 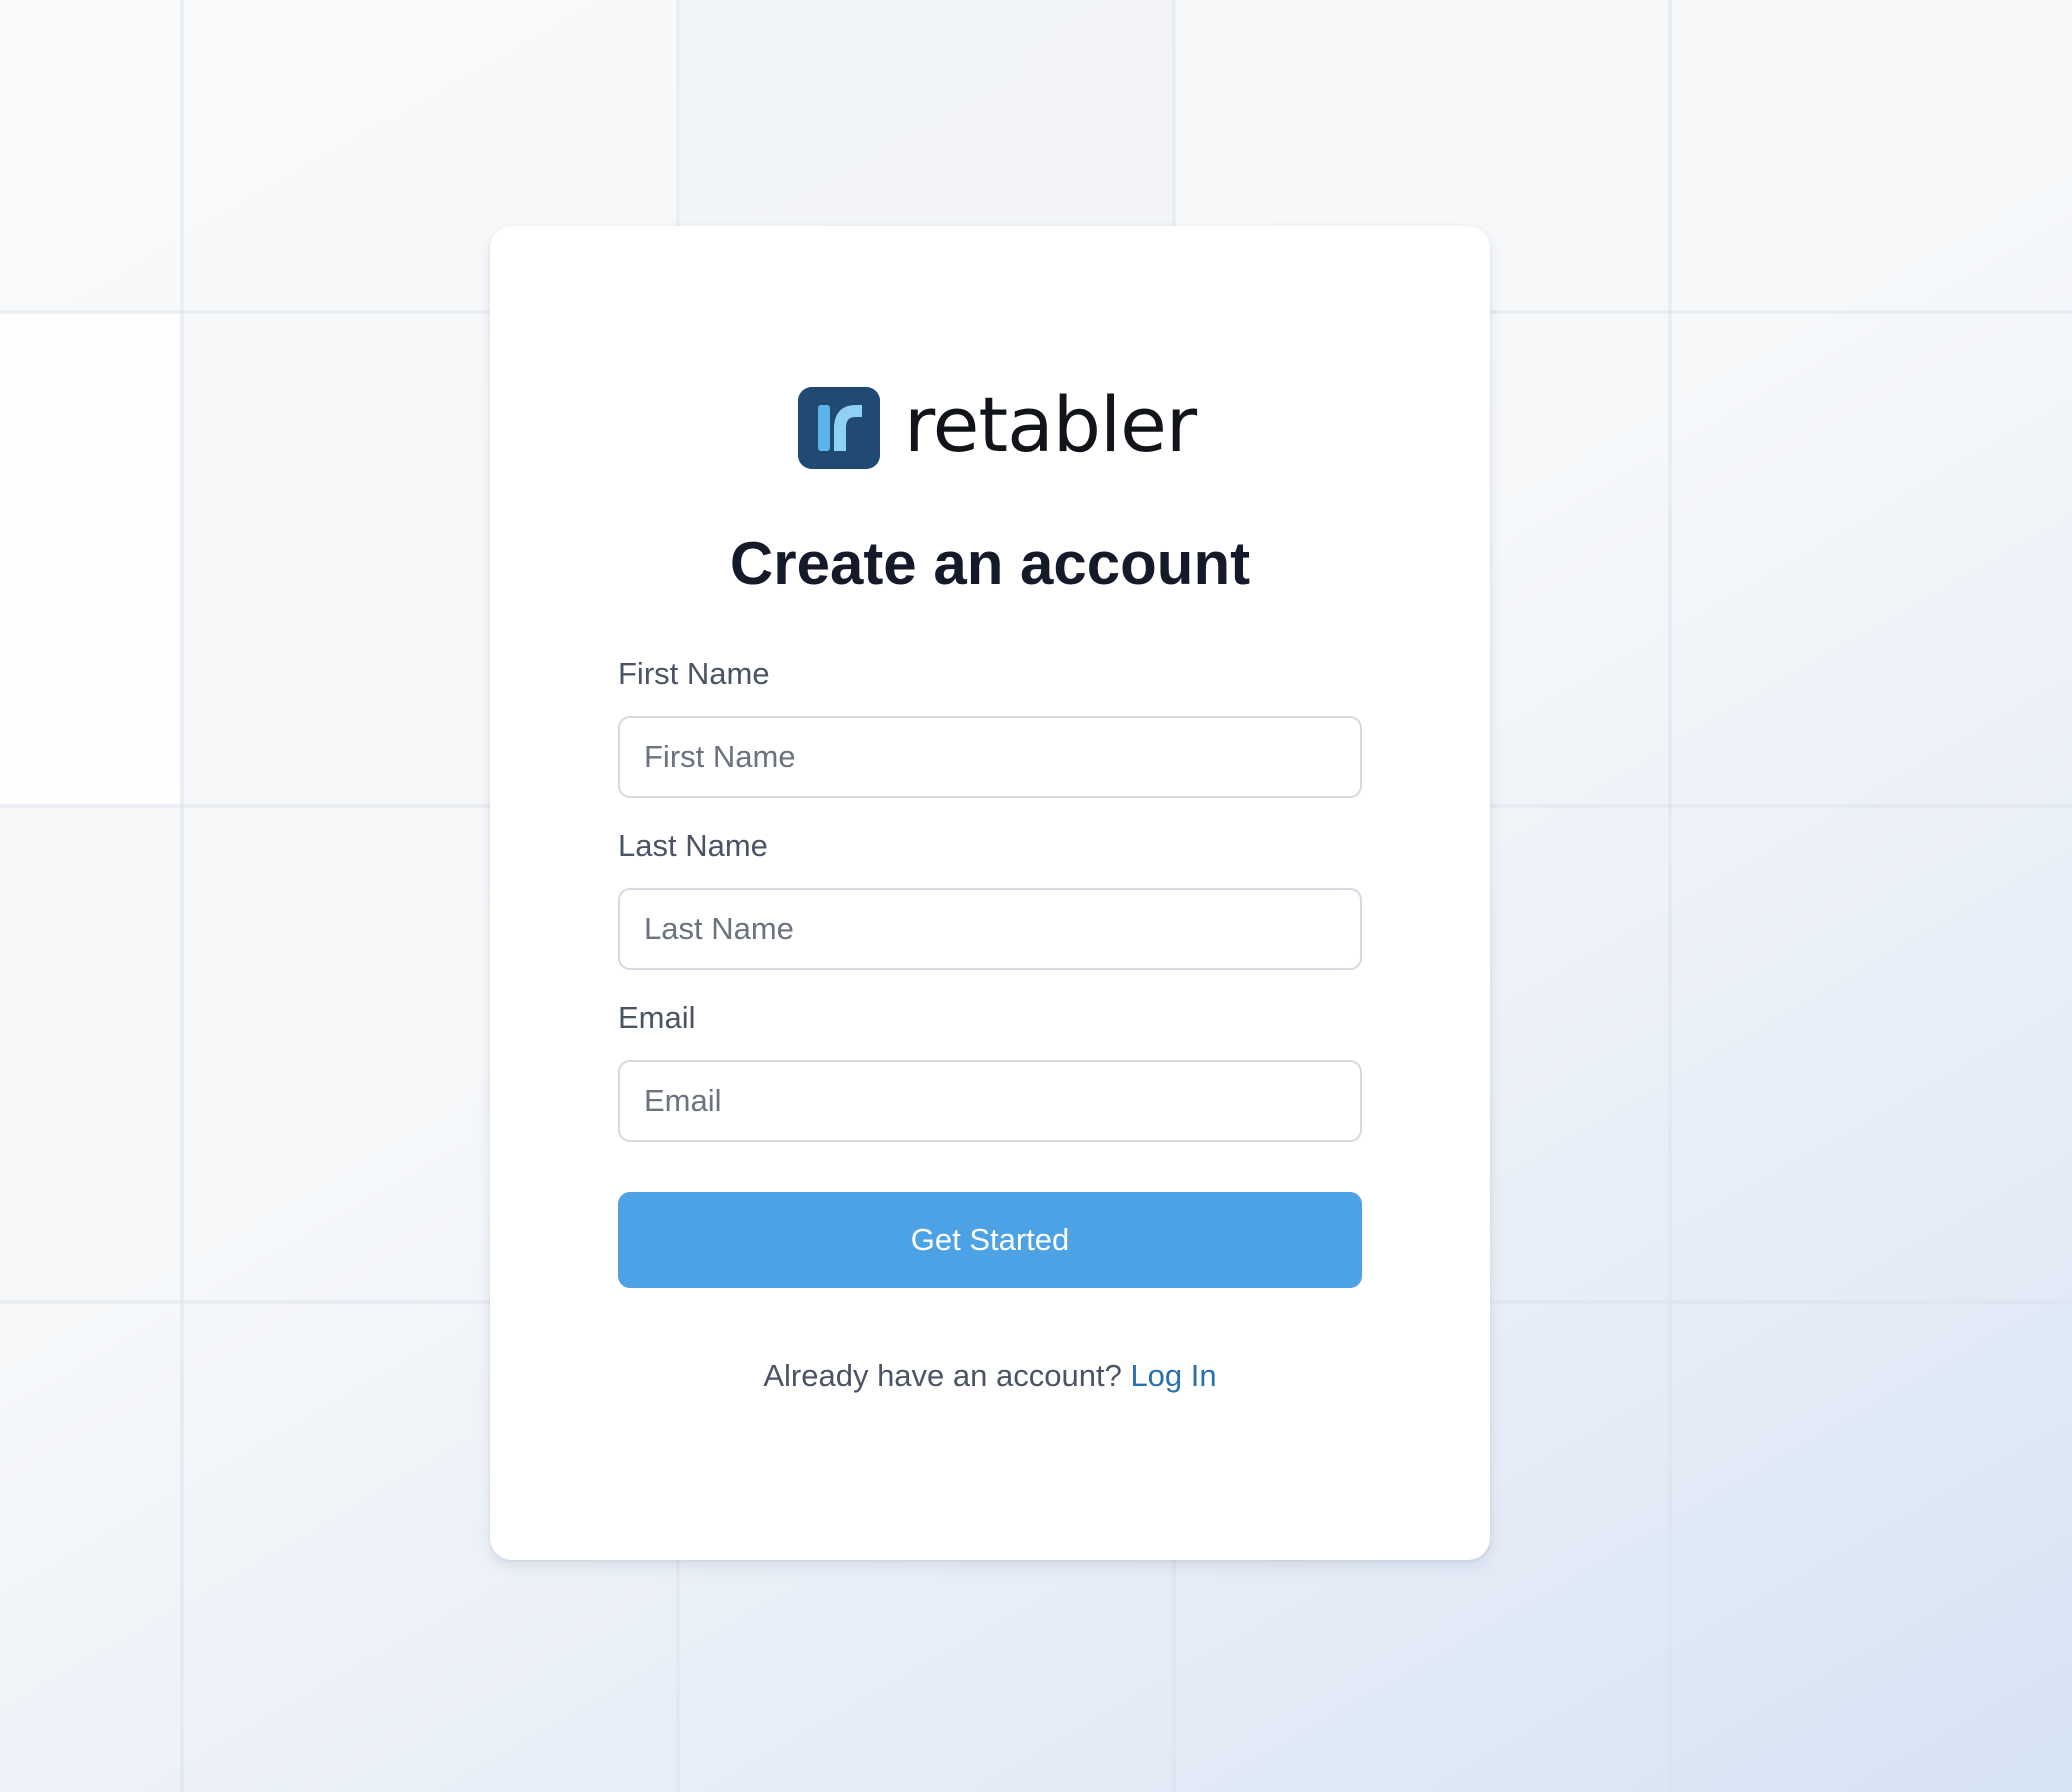 What do you see at coordinates (990, 929) in the screenshot?
I see `last-name-input` at bounding box center [990, 929].